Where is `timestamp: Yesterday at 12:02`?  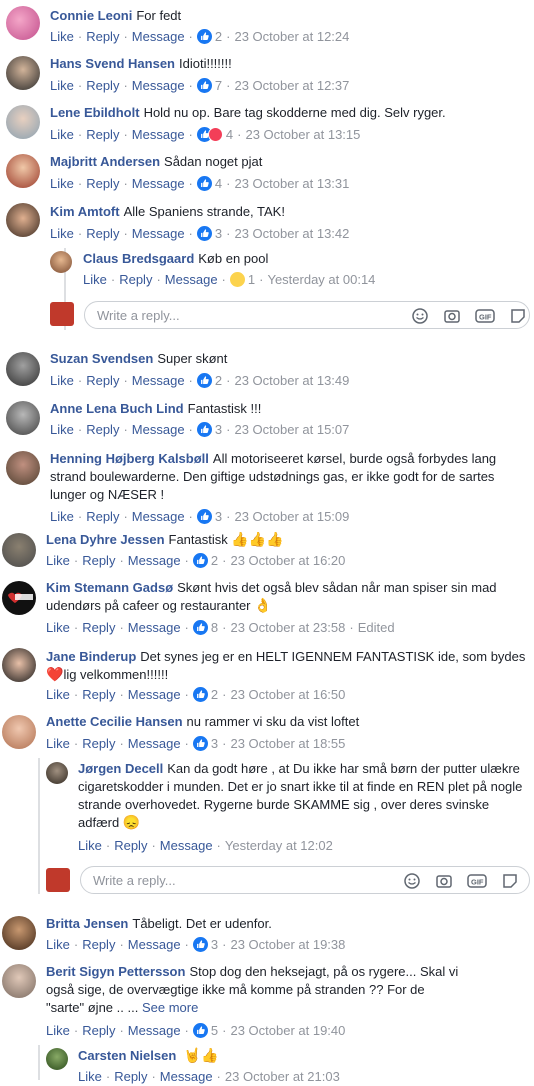 timestamp: Yesterday at 12:02 is located at coordinates (279, 845).